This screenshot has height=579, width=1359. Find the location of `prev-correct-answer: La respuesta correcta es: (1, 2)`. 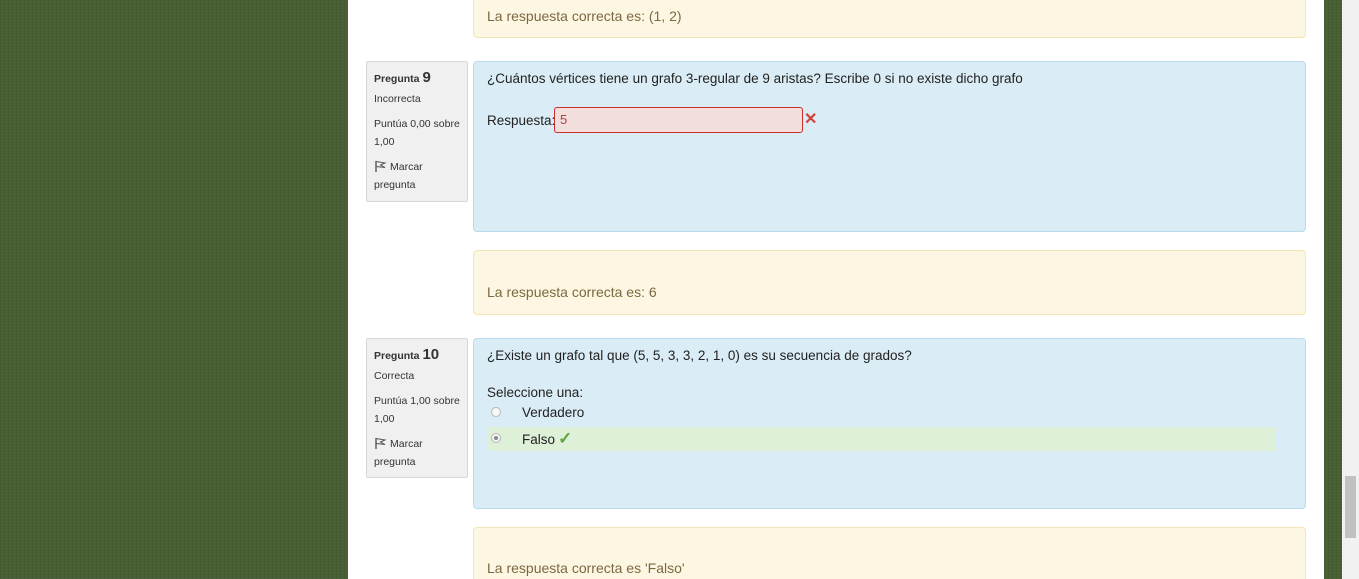

prev-correct-answer: La respuesta correcta es: (1, 2) is located at coordinates (584, 16).